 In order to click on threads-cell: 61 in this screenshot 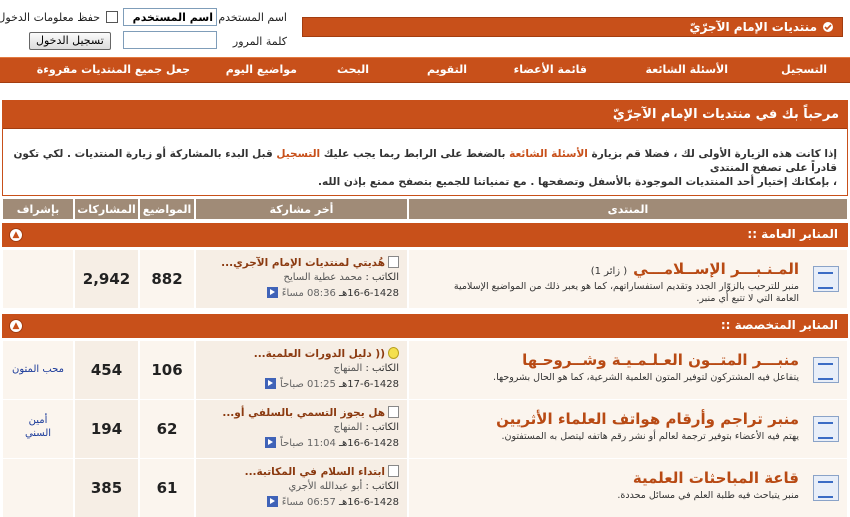, I will do `click(167, 488)`.